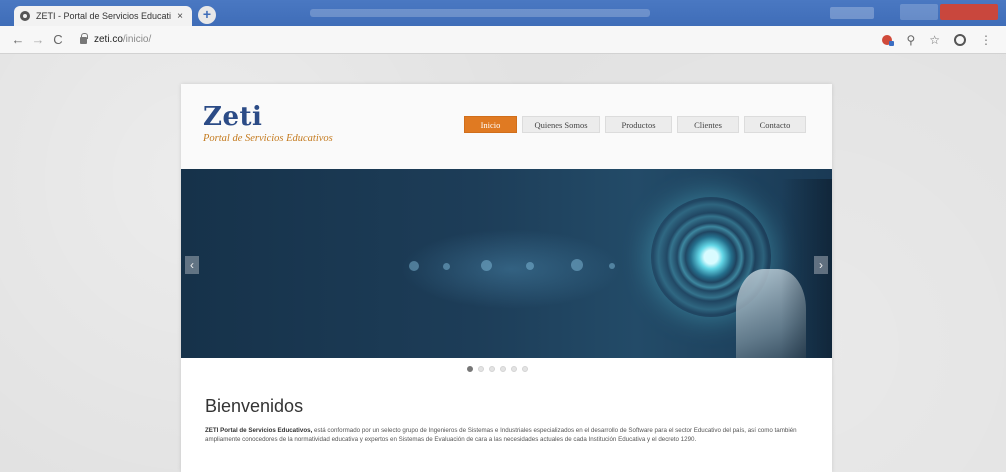  What do you see at coordinates (960, 39) in the screenshot?
I see `profile-icon` at bounding box center [960, 39].